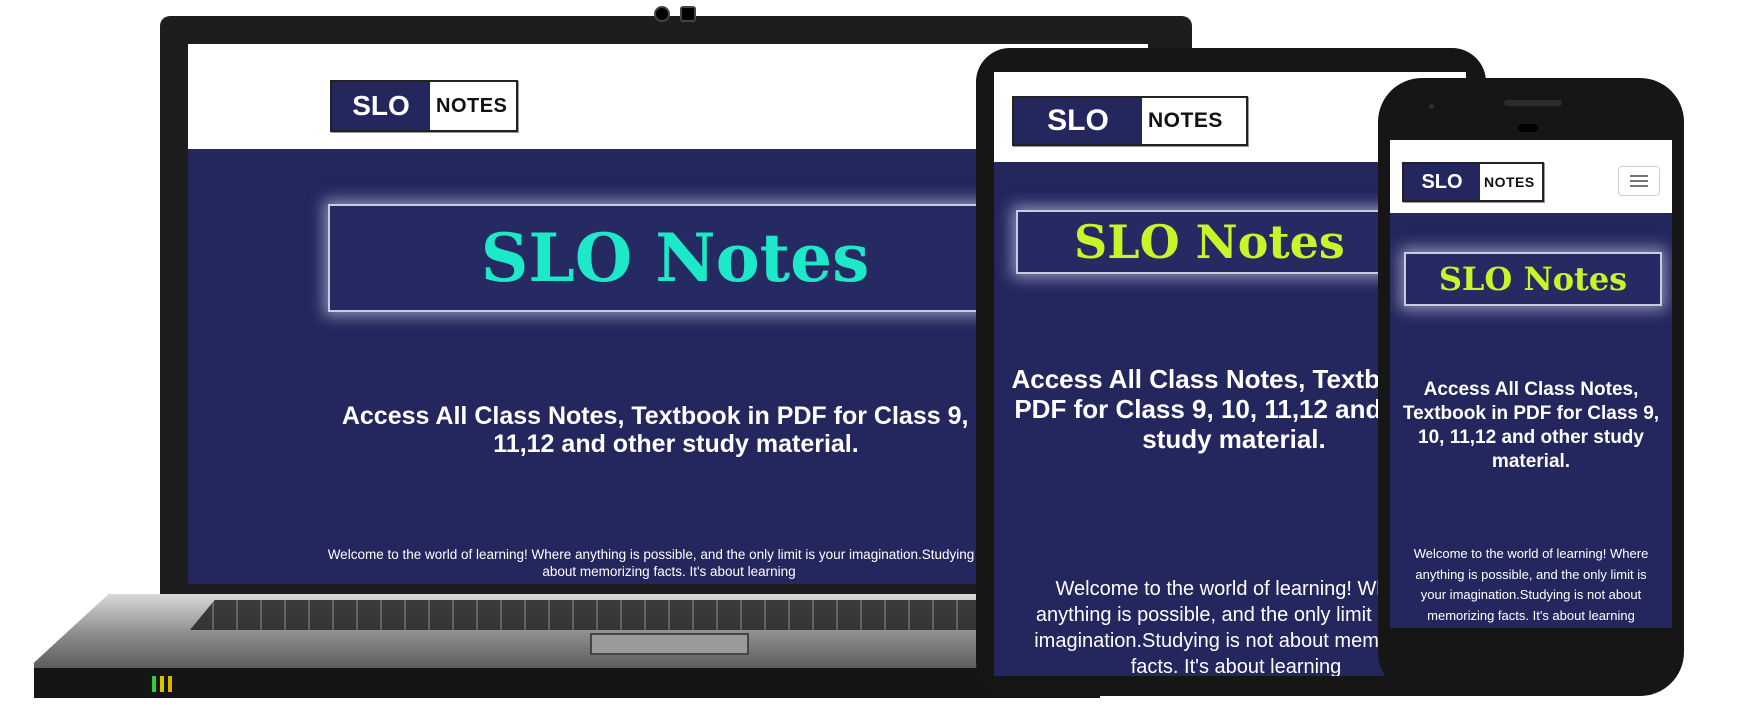  I want to click on site-header: SLO NOTES, so click(1531, 176).